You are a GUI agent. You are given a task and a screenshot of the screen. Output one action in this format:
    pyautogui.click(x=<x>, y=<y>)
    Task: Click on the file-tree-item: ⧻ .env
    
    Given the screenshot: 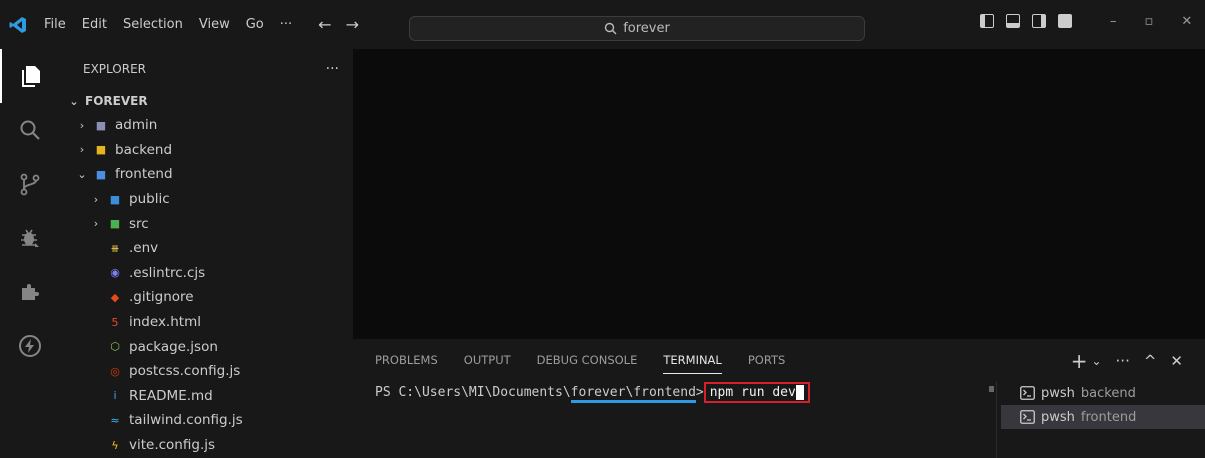 What is the action you would take?
    pyautogui.click(x=206, y=248)
    